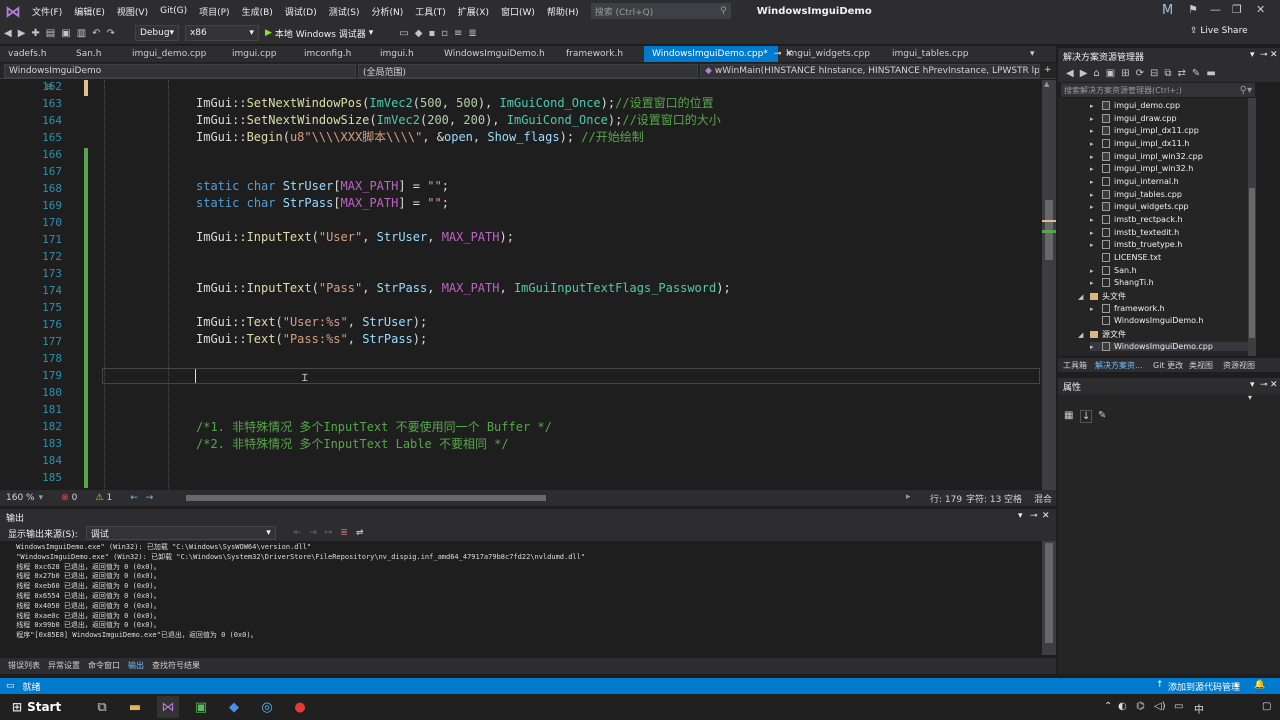 This screenshot has height=720, width=1280. I want to click on save-all-icon: ▥, so click(81, 33).